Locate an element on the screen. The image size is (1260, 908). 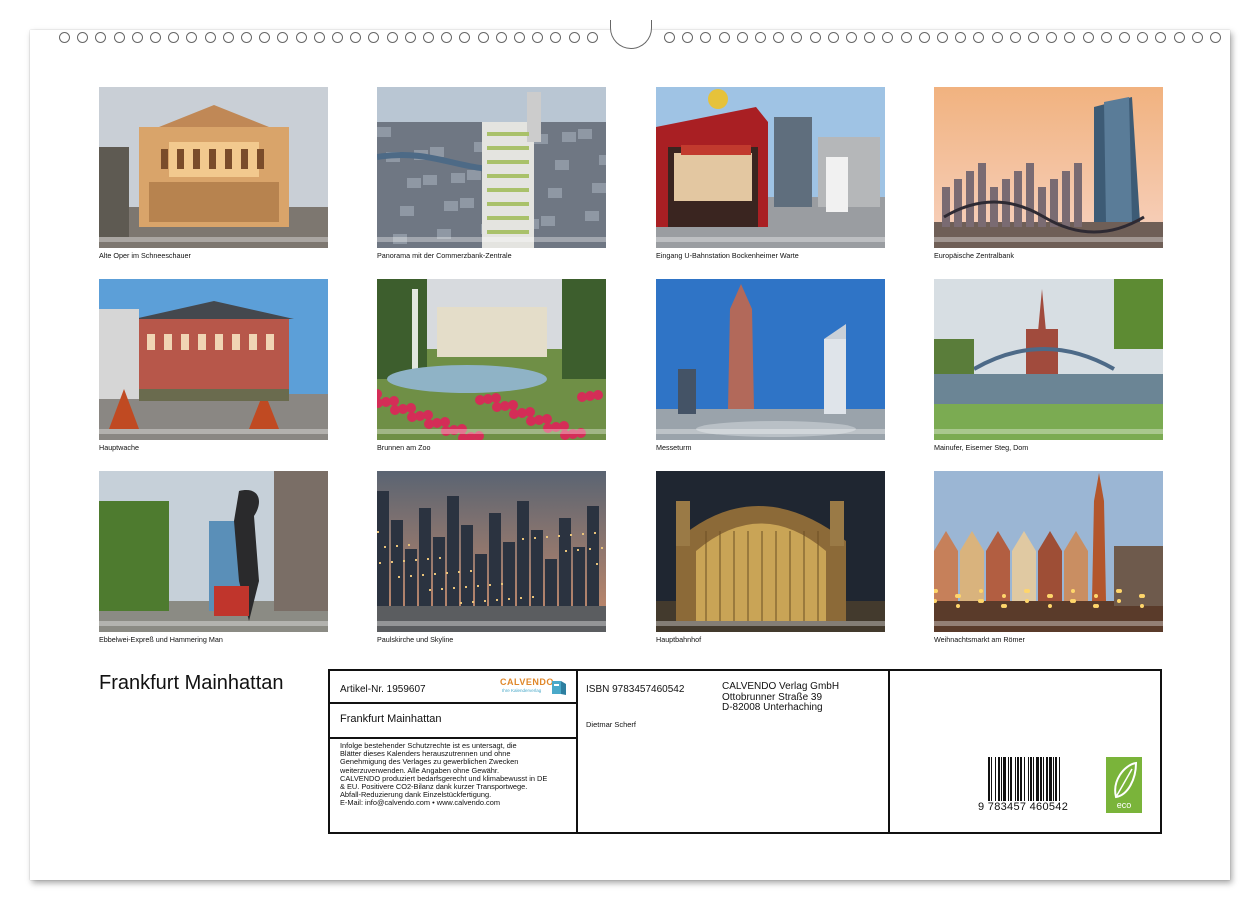
photo-skyline-dusk is located at coordinates (491, 551).